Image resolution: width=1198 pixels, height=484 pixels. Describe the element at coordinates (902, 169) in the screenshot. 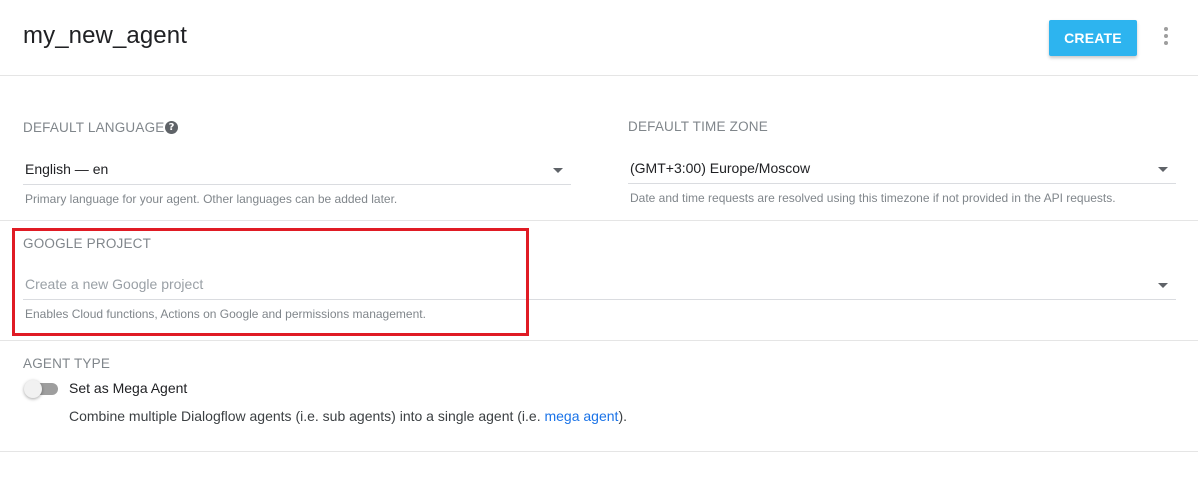

I see `default-time-zone-select: (GMT+3:00) Europe/Moscow` at that location.